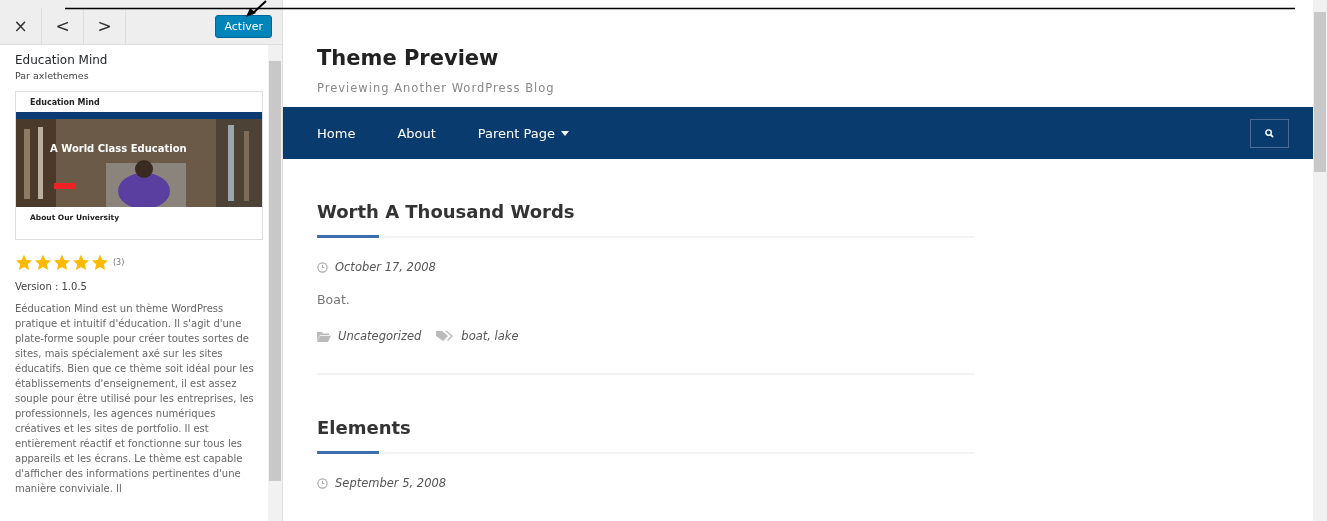  Describe the element at coordinates (408, 58) in the screenshot. I see `site-title: Theme Preview` at that location.